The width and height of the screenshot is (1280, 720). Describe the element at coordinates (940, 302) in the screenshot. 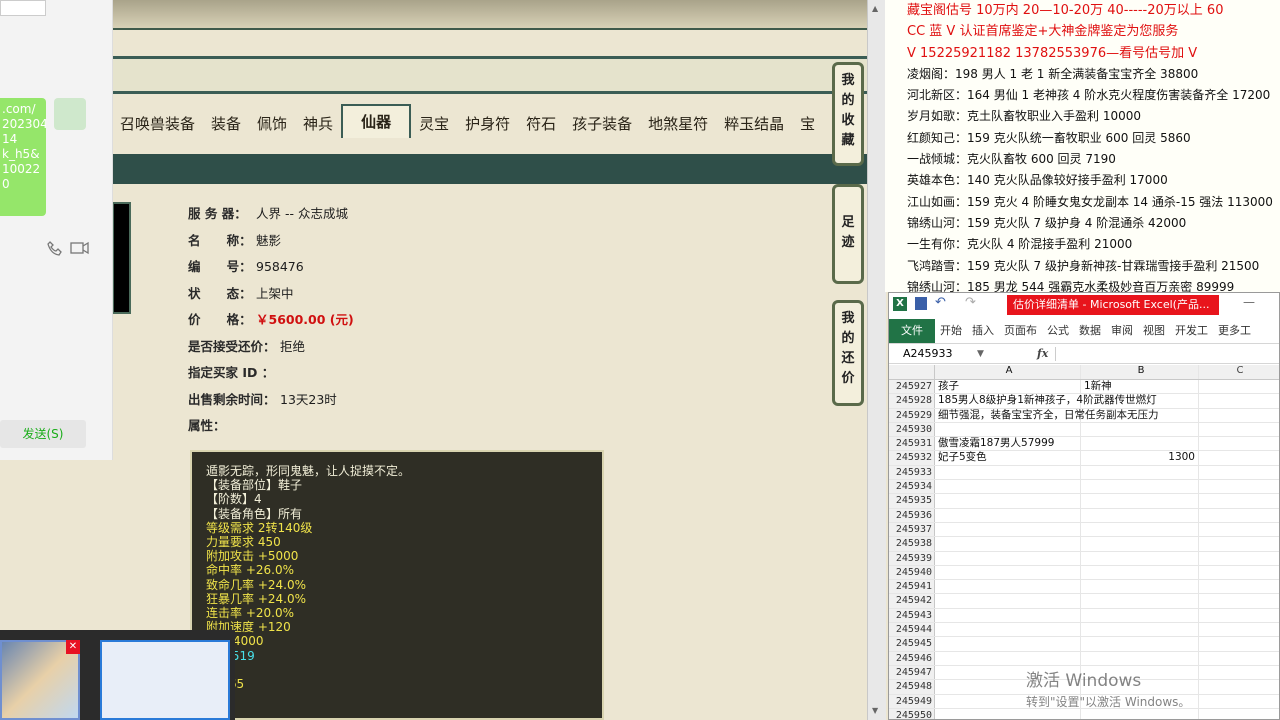

I see `undo-icon: ↶` at that location.